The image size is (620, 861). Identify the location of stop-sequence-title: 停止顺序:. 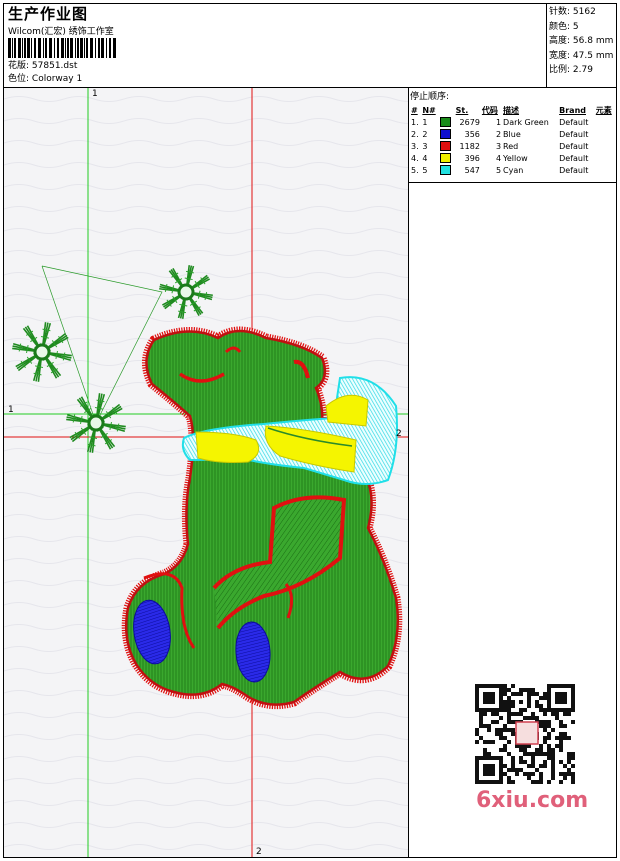
(430, 97).